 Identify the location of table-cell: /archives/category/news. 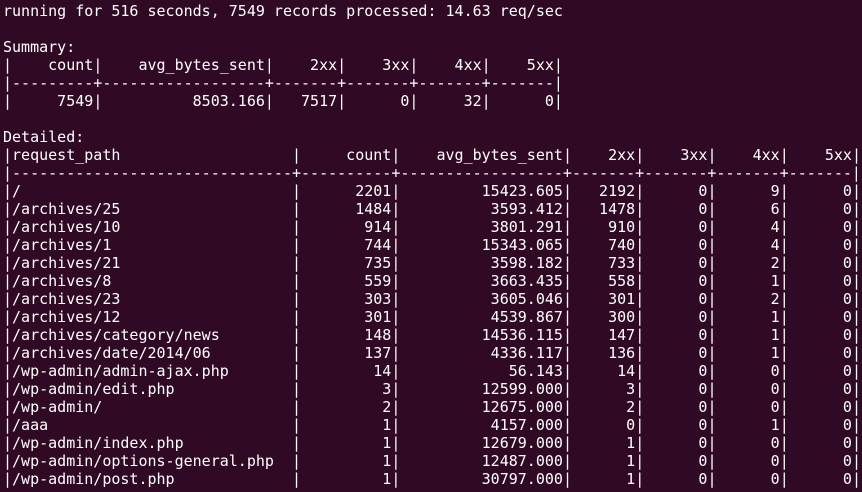
(152, 335).